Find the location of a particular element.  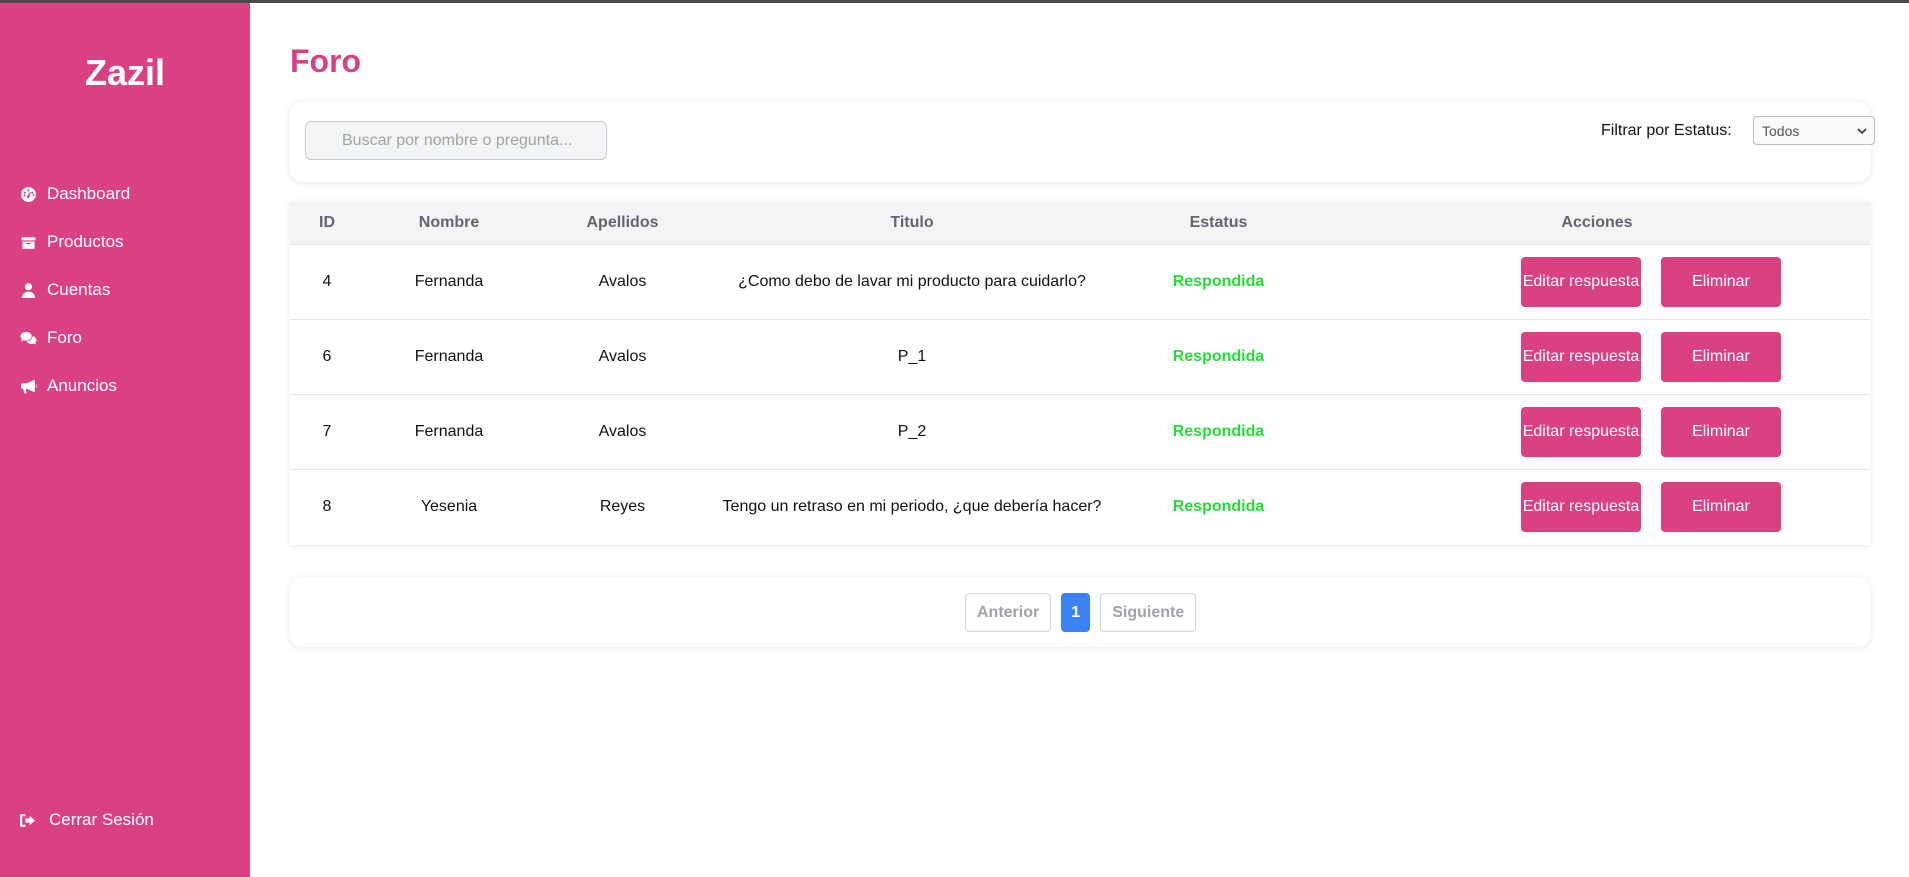

sidebar-item-productos: Productos is located at coordinates (125, 242).